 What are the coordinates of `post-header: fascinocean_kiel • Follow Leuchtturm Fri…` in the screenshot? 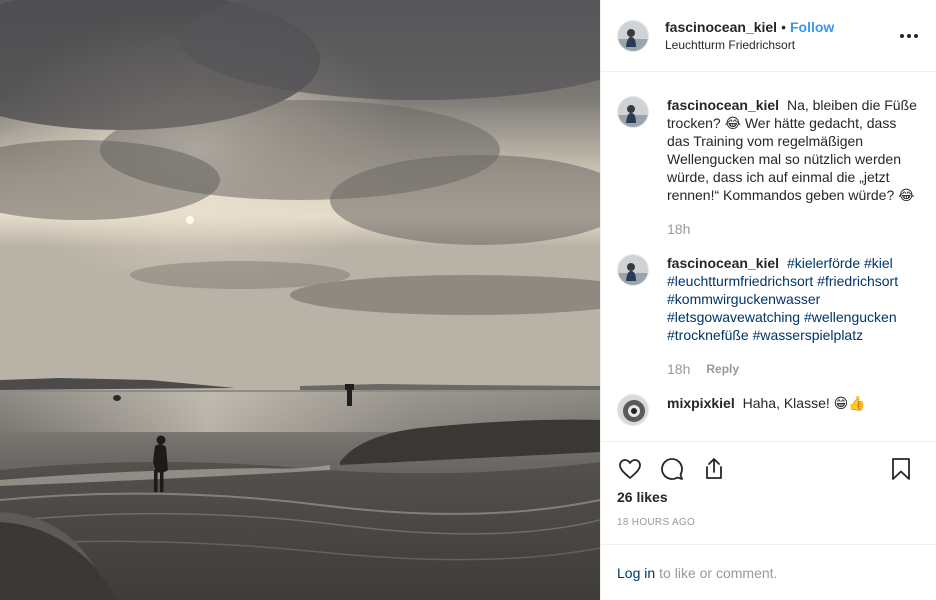 It's located at (768, 36).